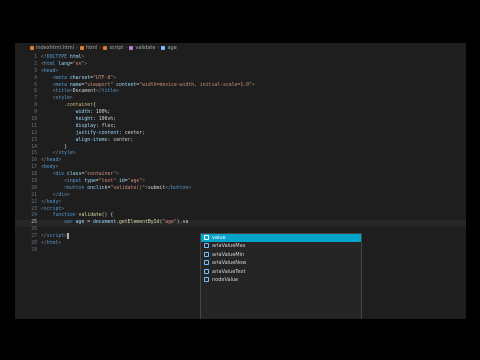 The width and height of the screenshot is (480, 360). I want to click on code-line: 16 </head>, so click(240, 161).